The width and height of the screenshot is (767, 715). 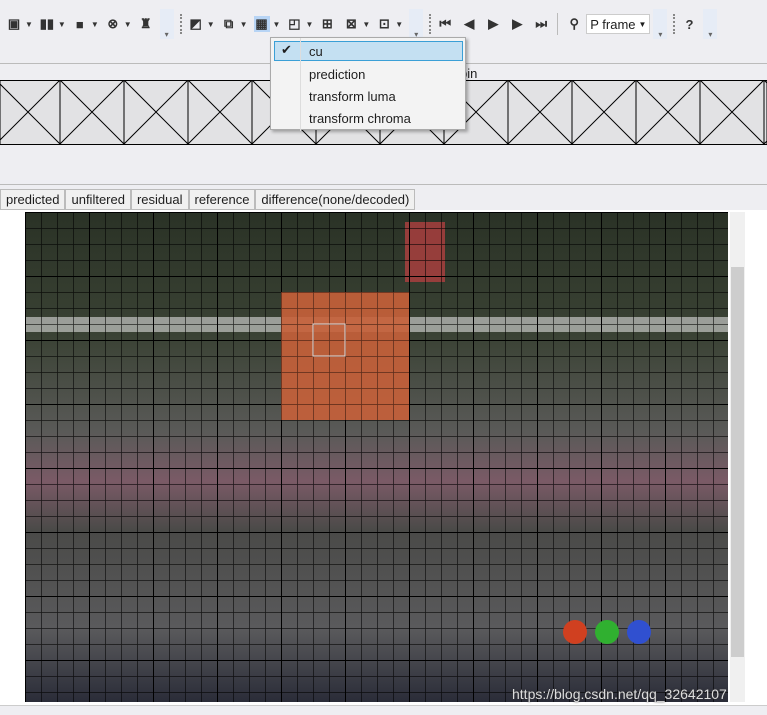 I want to click on tab-reference: reference, so click(x=222, y=199).